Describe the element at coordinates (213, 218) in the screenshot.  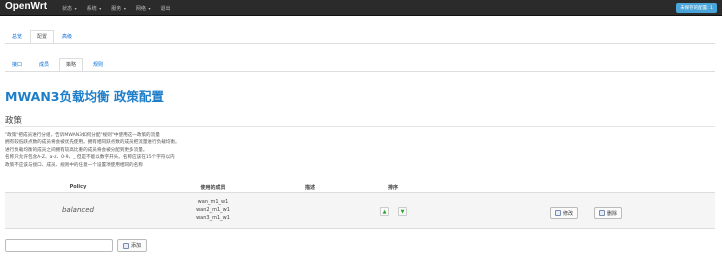
I see `member-item: wan3_m1_w1` at that location.